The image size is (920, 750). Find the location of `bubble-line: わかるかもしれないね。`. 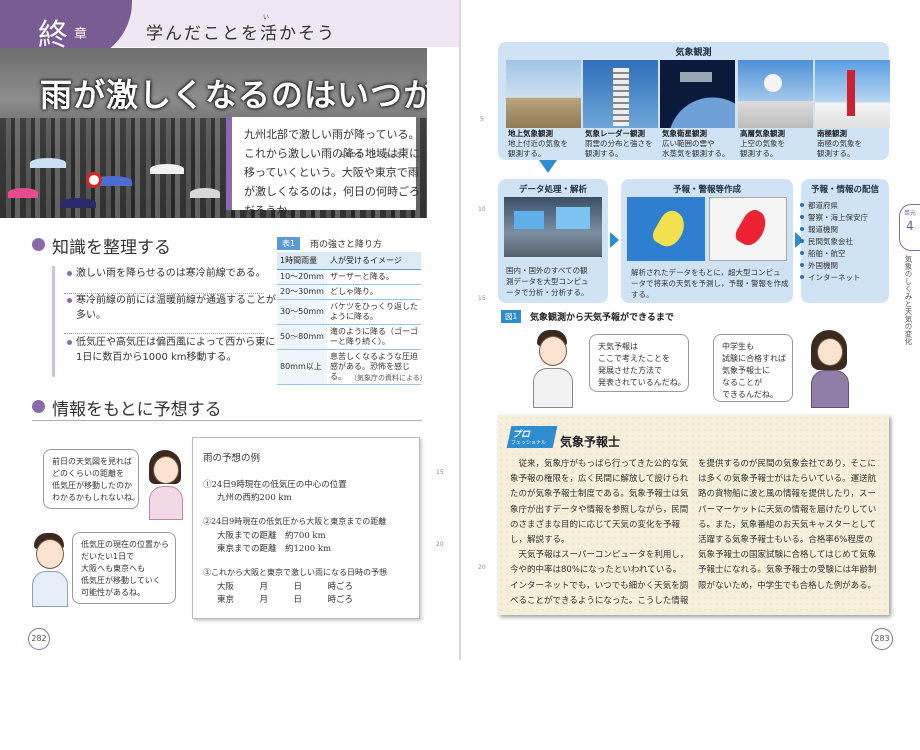

bubble-line: わかるかもしれないね。 is located at coordinates (96, 497).